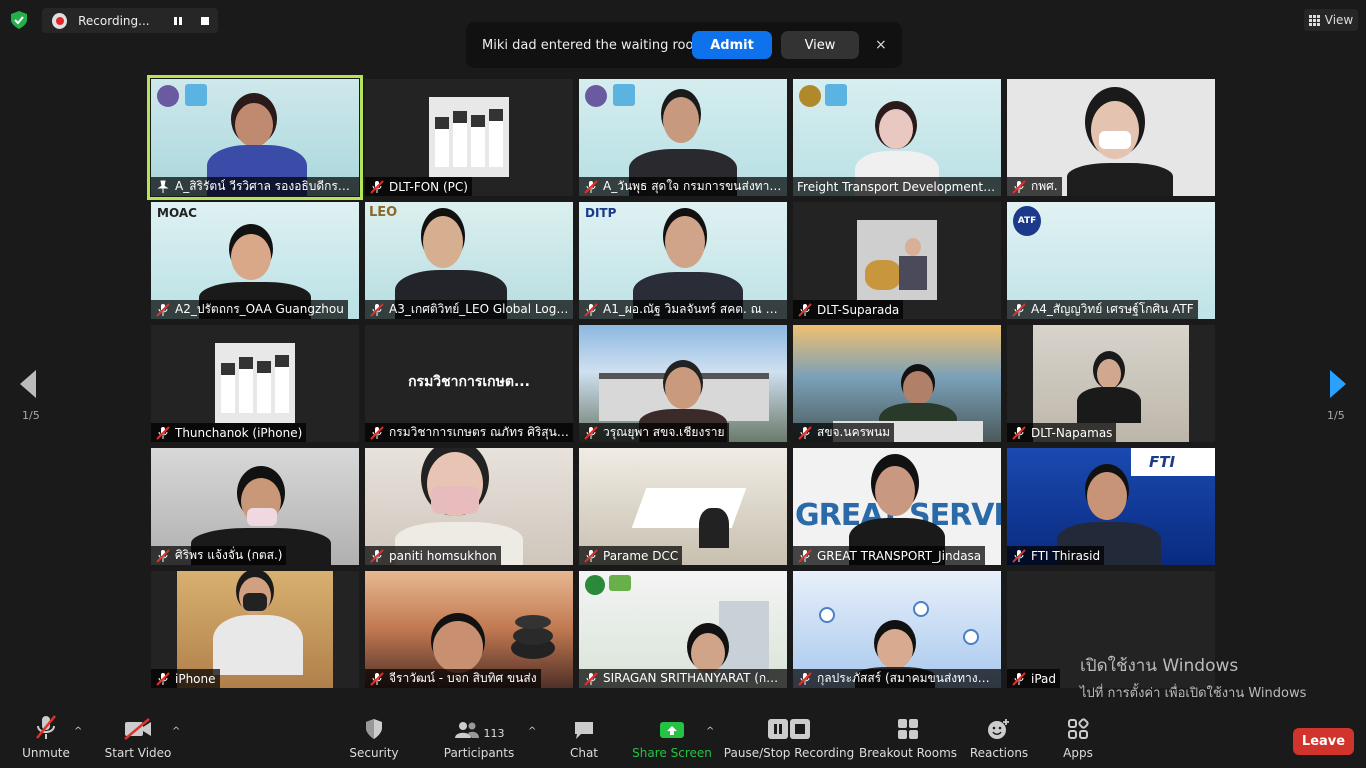 This screenshot has height=768, width=1366. I want to click on conference-table, so click(689, 508).